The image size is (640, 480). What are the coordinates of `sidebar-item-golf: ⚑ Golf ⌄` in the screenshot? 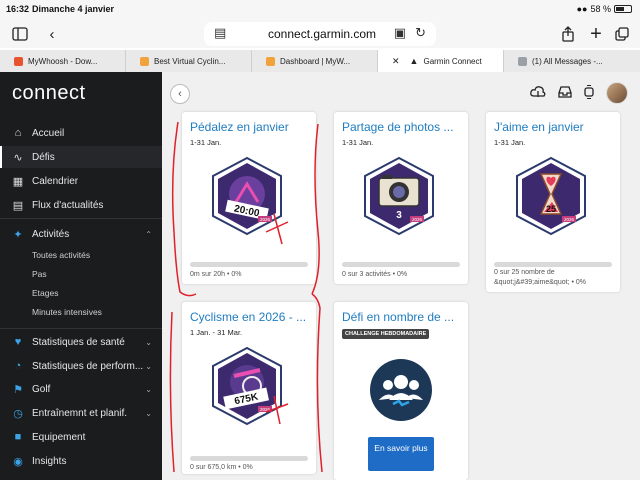 It's located at (81, 389).